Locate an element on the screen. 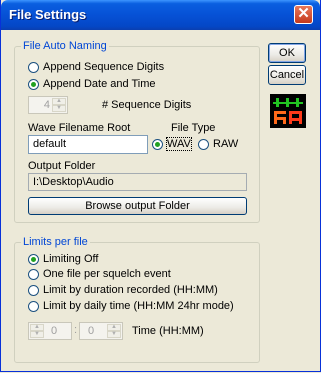  radio-label: One file per squelch event is located at coordinates (107, 274).